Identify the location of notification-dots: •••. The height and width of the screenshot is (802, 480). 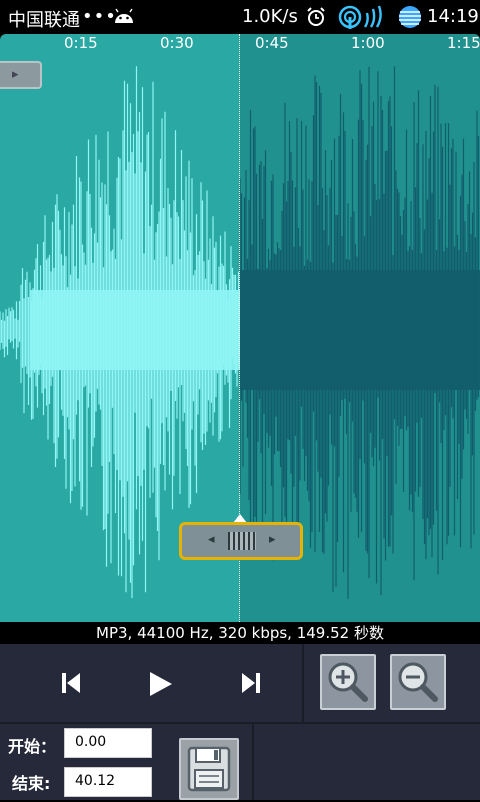
(99, 16).